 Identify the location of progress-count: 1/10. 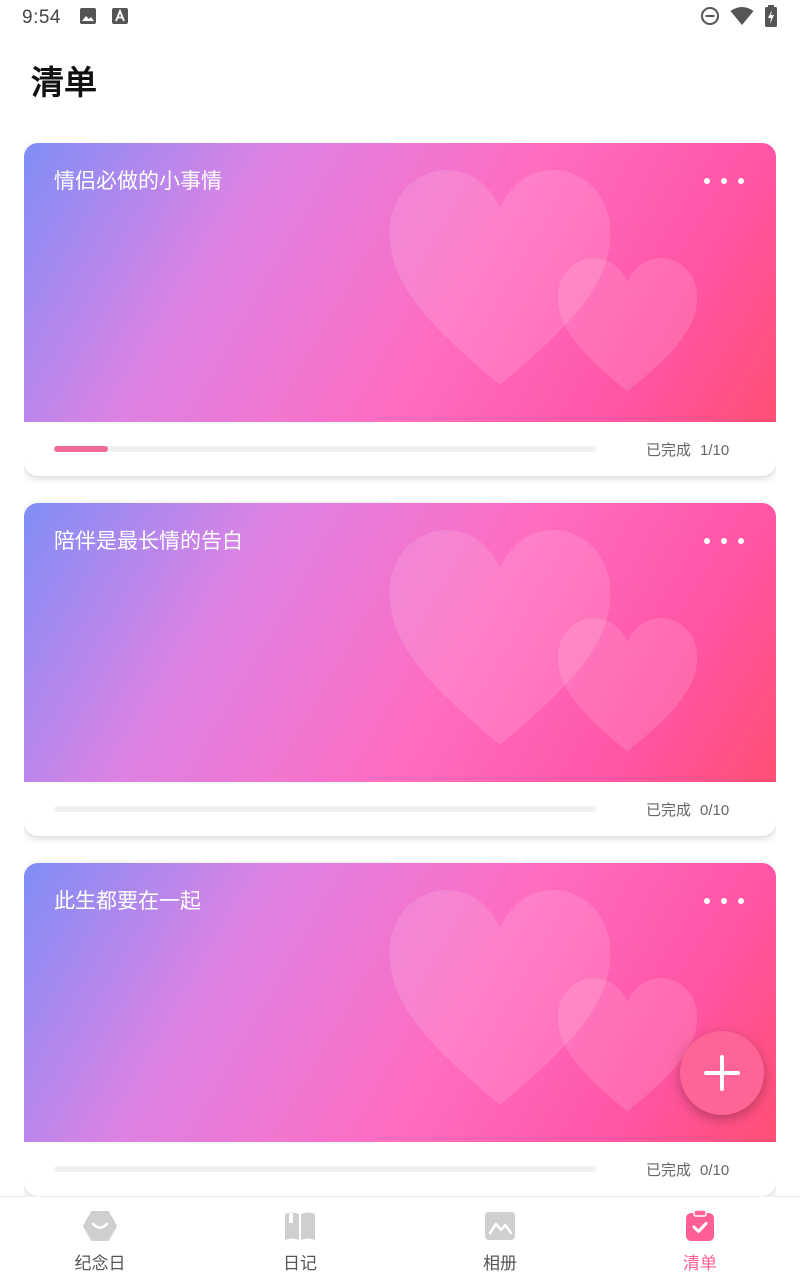
(715, 450).